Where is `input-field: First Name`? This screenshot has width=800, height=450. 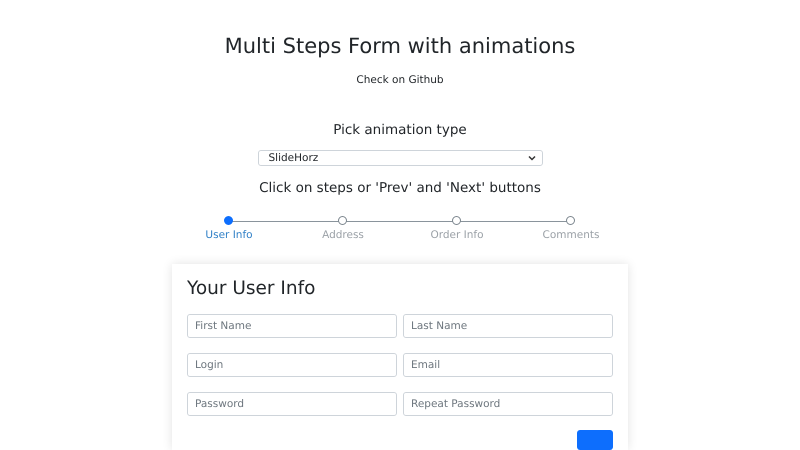
input-field: First Name is located at coordinates (292, 326).